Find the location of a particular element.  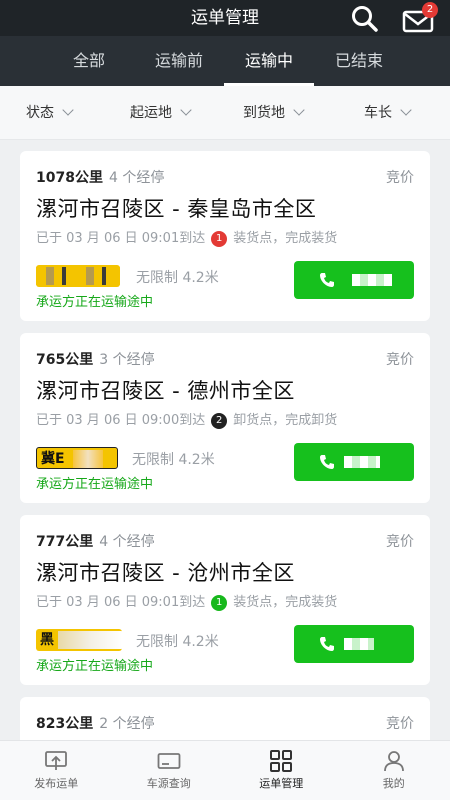

order-card: 823公里 2 个经停 竞价 is located at coordinates (225, 718).